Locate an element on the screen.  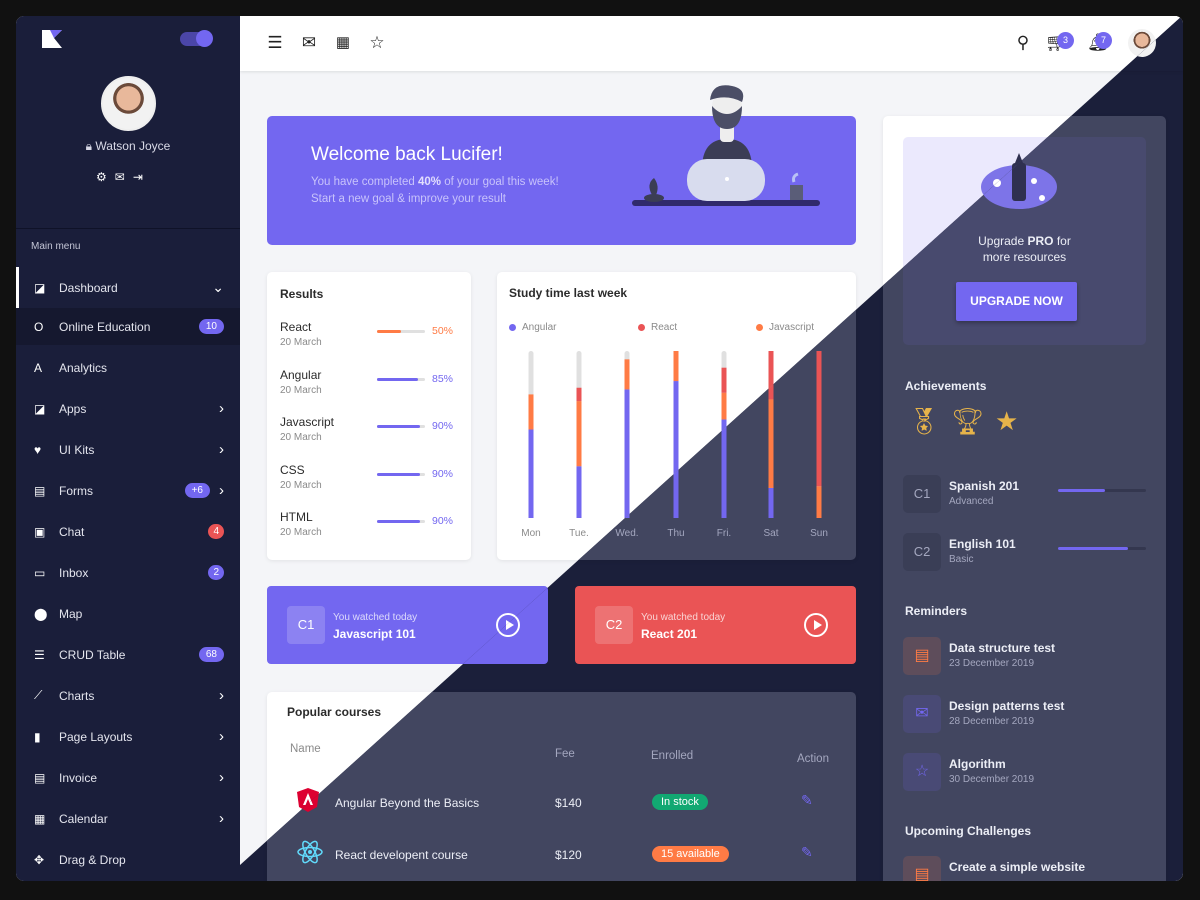
result-progress-bar is located at coordinates (401, 379).